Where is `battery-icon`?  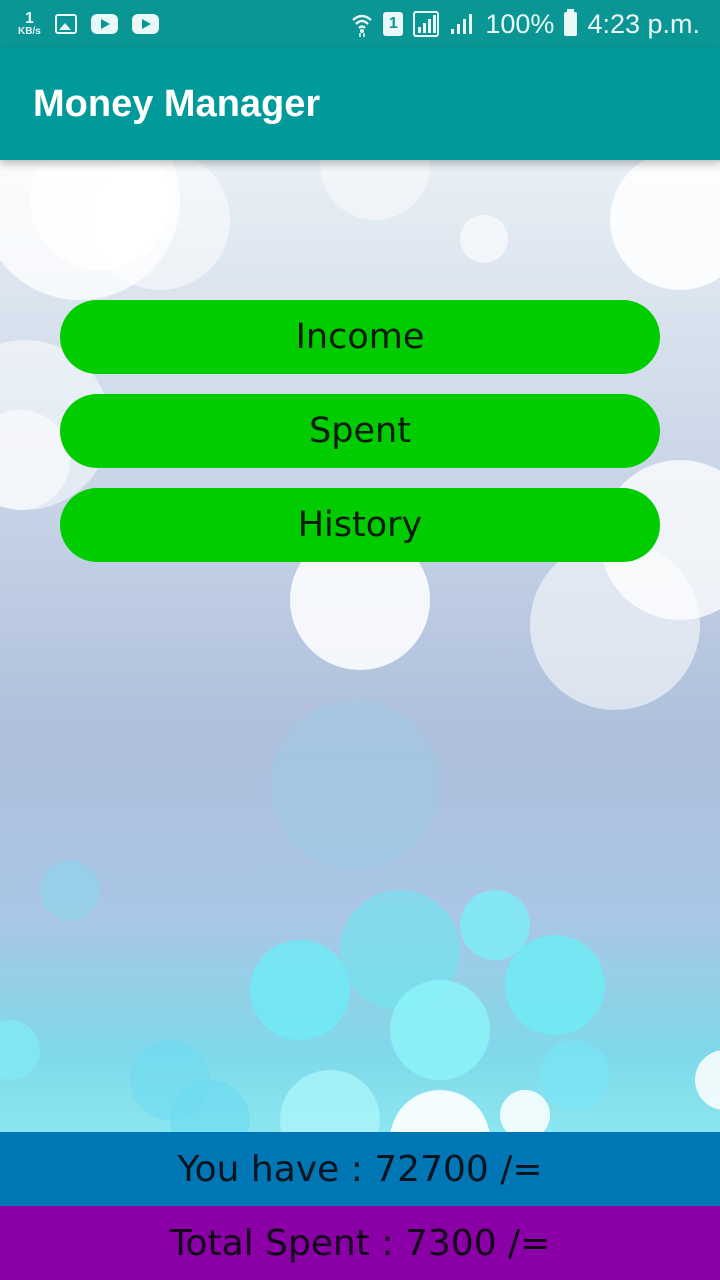
battery-icon is located at coordinates (571, 22).